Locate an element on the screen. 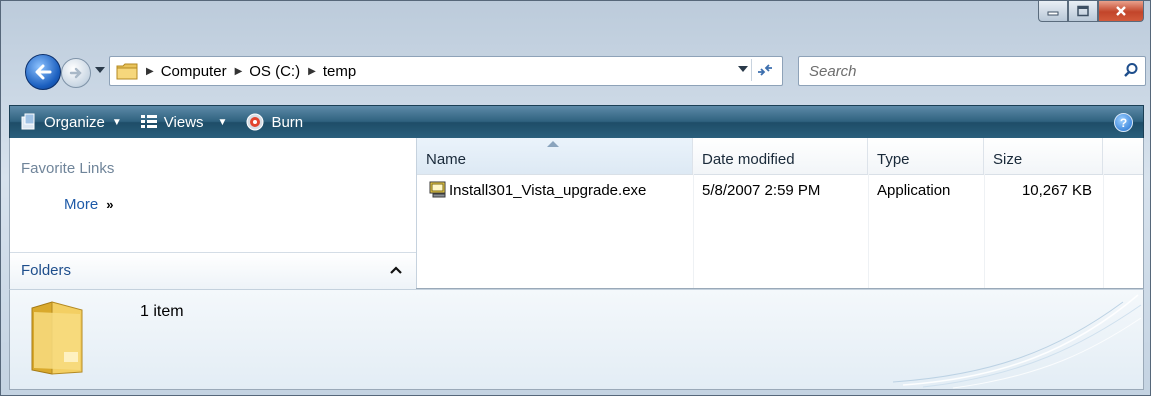  back-arrow-icon is located at coordinates (43, 72).